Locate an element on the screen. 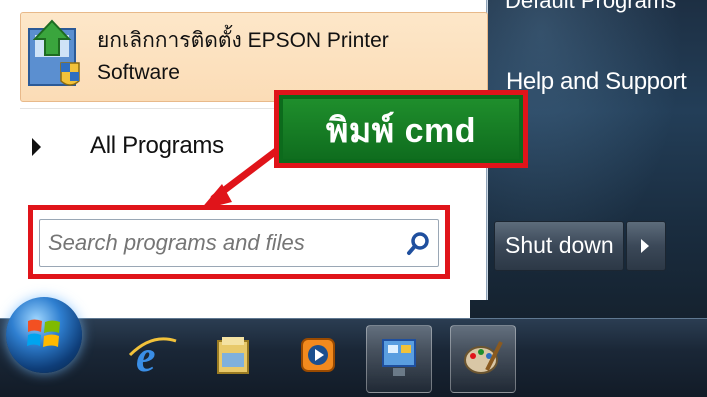  windows-logo-icon is located at coordinates (43, 333).